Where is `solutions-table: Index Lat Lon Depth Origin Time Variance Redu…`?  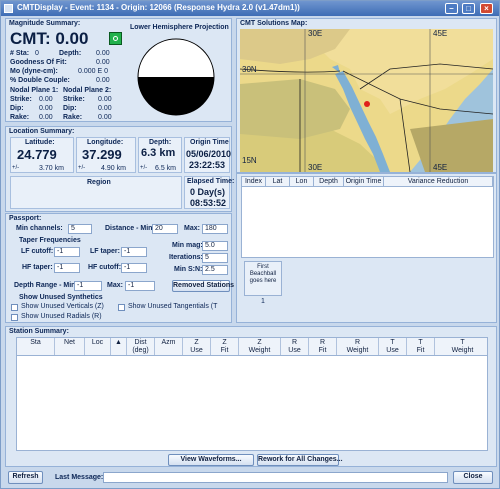
solutions-table: Index Lat Lon Depth Origin Time Variance Redu… is located at coordinates (367, 217).